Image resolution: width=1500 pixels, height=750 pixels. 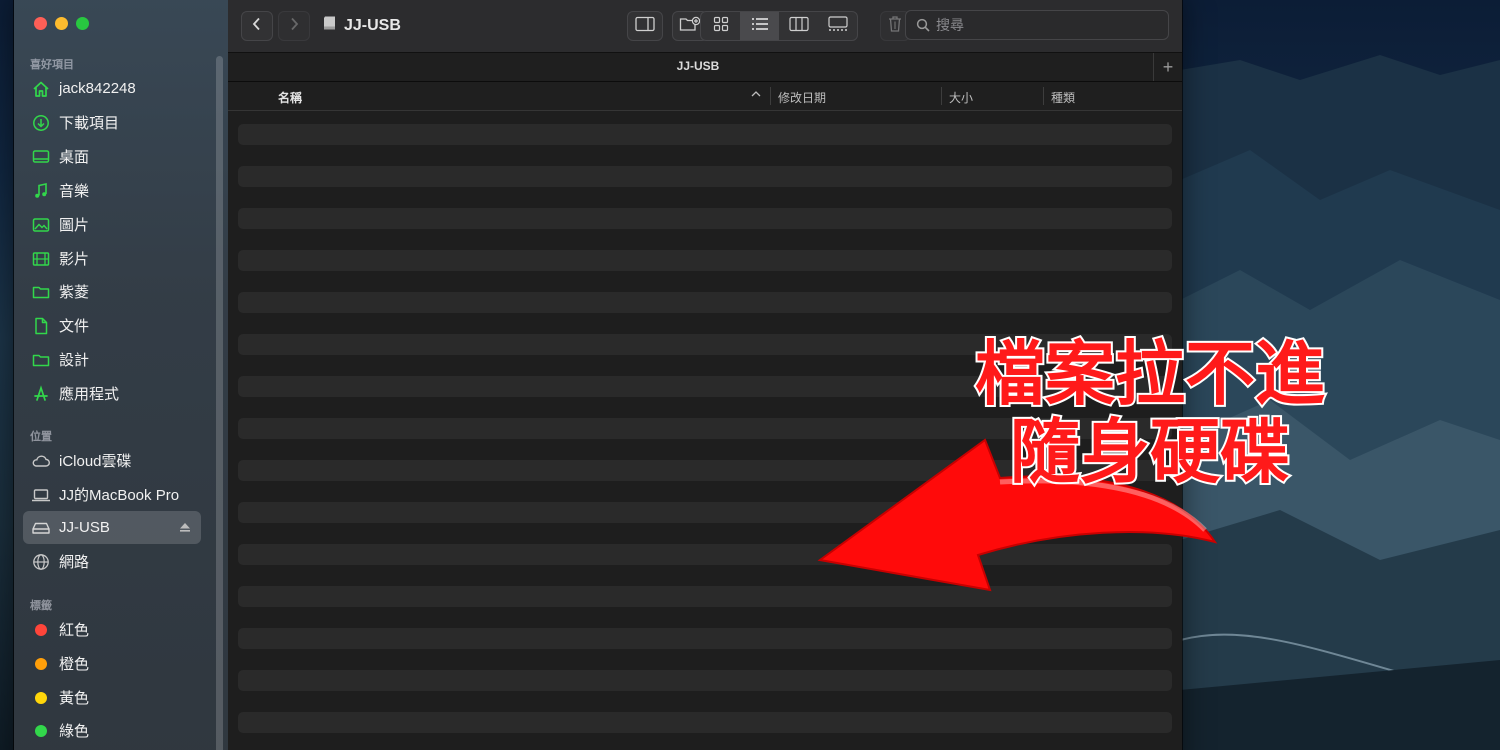 What do you see at coordinates (759, 26) in the screenshot?
I see `list-view-button` at bounding box center [759, 26].